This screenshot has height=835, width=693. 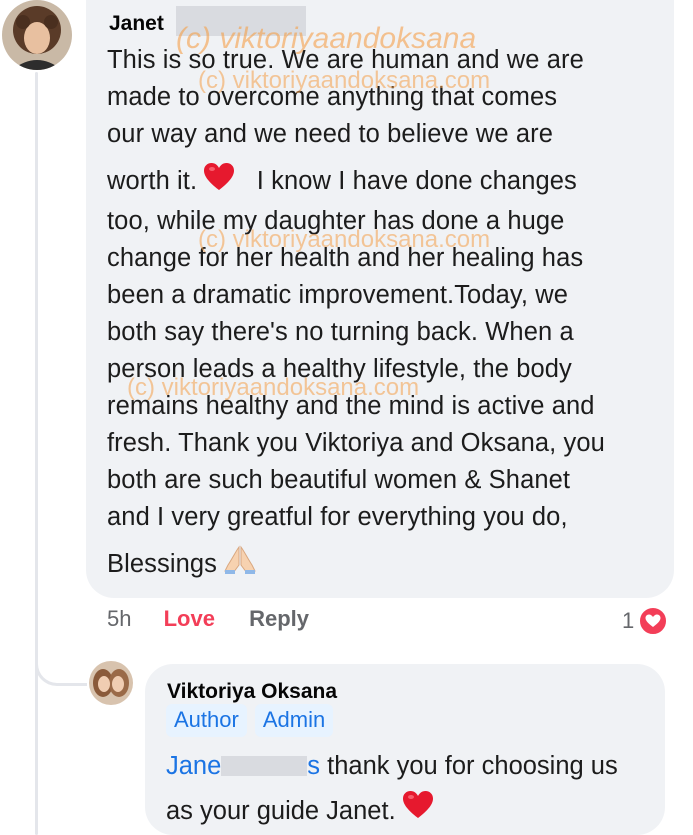 I want to click on reaction-count: 1, so click(x=628, y=620).